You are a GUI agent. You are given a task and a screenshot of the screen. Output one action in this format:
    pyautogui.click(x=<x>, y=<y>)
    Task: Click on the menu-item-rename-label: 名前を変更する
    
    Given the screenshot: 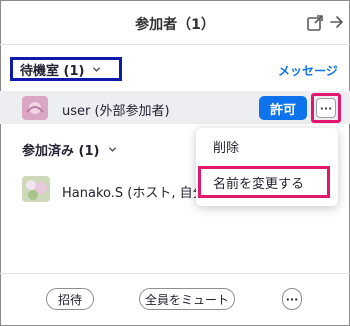 What is the action you would take?
    pyautogui.click(x=259, y=184)
    